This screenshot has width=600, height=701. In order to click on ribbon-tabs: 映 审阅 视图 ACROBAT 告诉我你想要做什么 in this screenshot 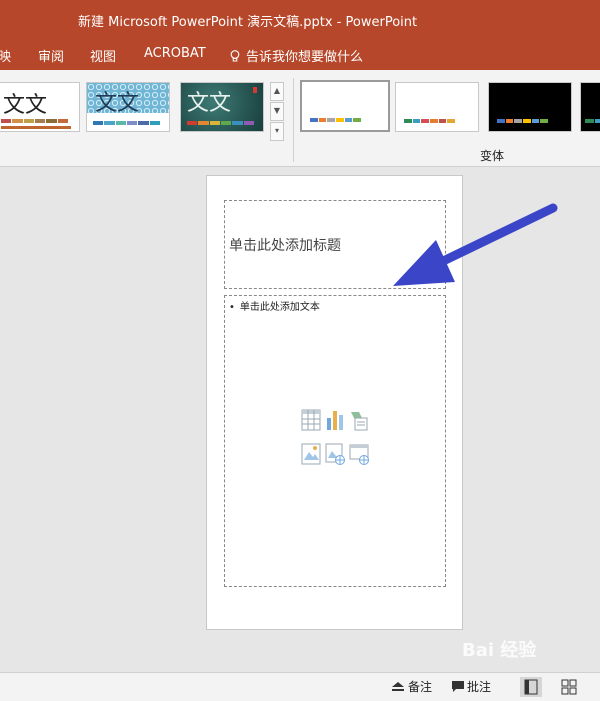, I will do `click(300, 55)`.